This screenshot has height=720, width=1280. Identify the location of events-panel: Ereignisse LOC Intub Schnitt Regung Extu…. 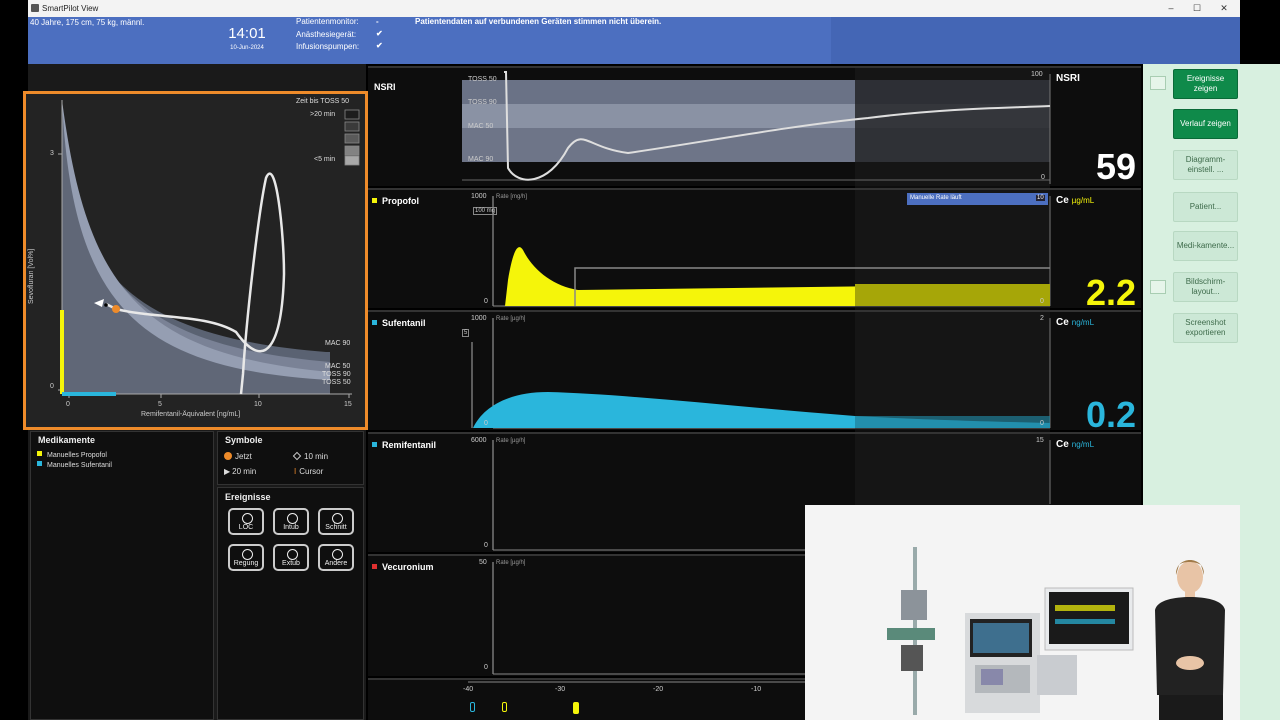
(290, 603).